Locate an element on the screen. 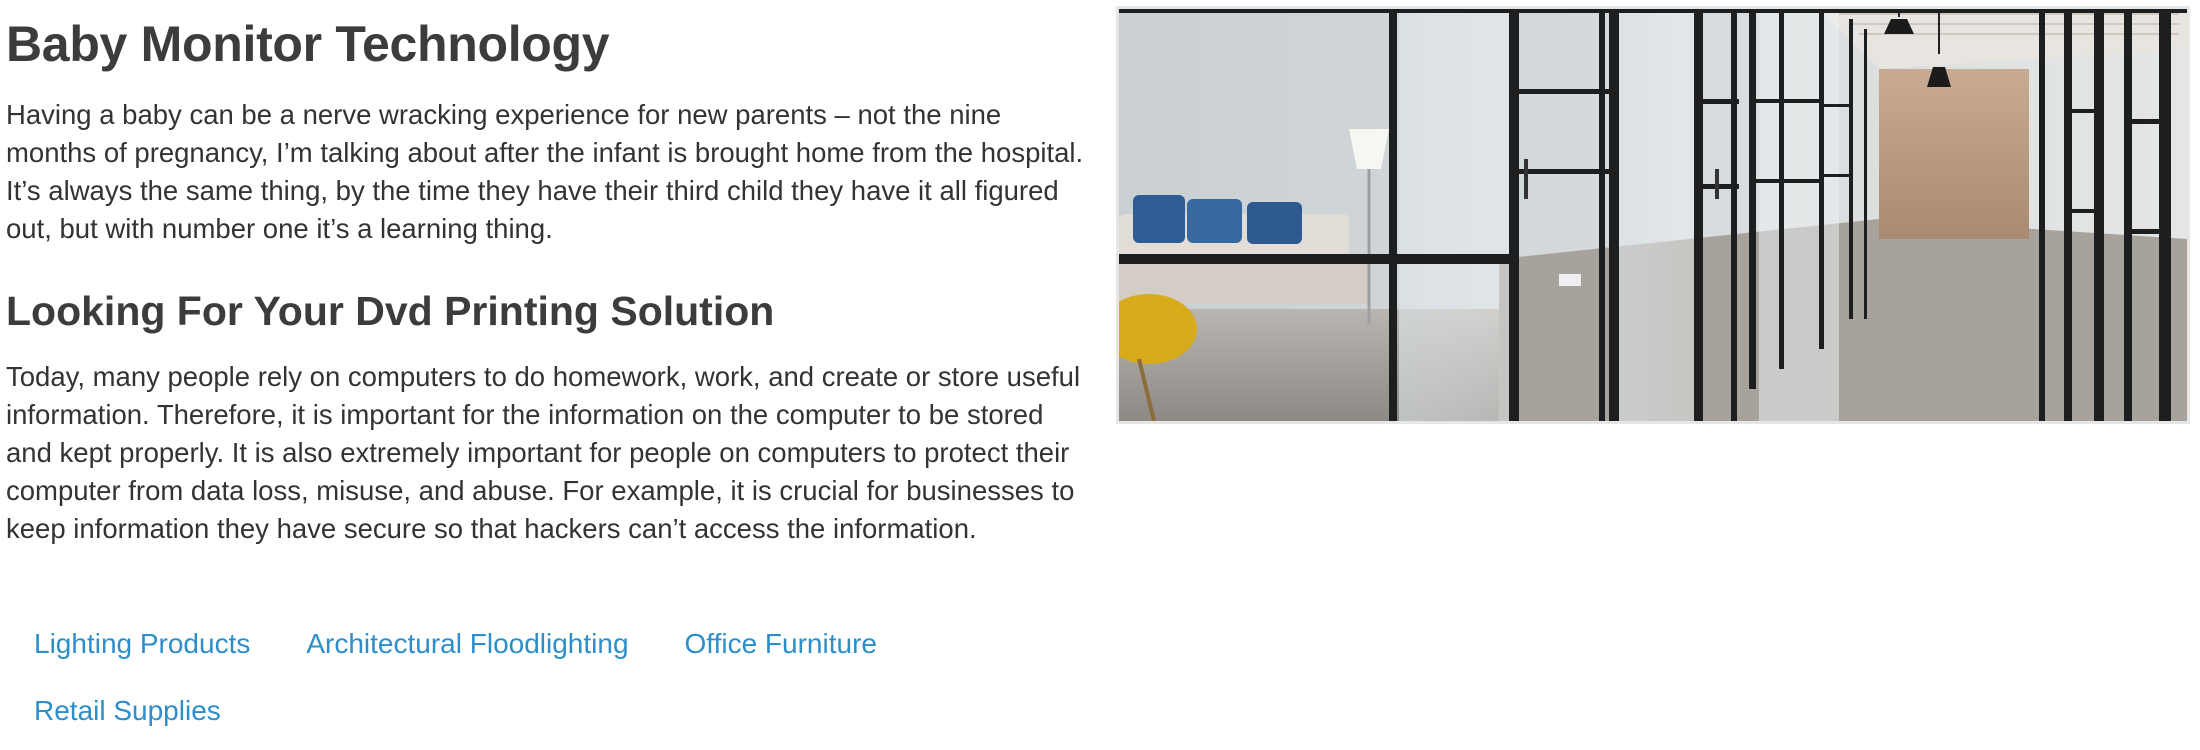  link-retail-supplies: Retail Supplies is located at coordinates (127, 711).